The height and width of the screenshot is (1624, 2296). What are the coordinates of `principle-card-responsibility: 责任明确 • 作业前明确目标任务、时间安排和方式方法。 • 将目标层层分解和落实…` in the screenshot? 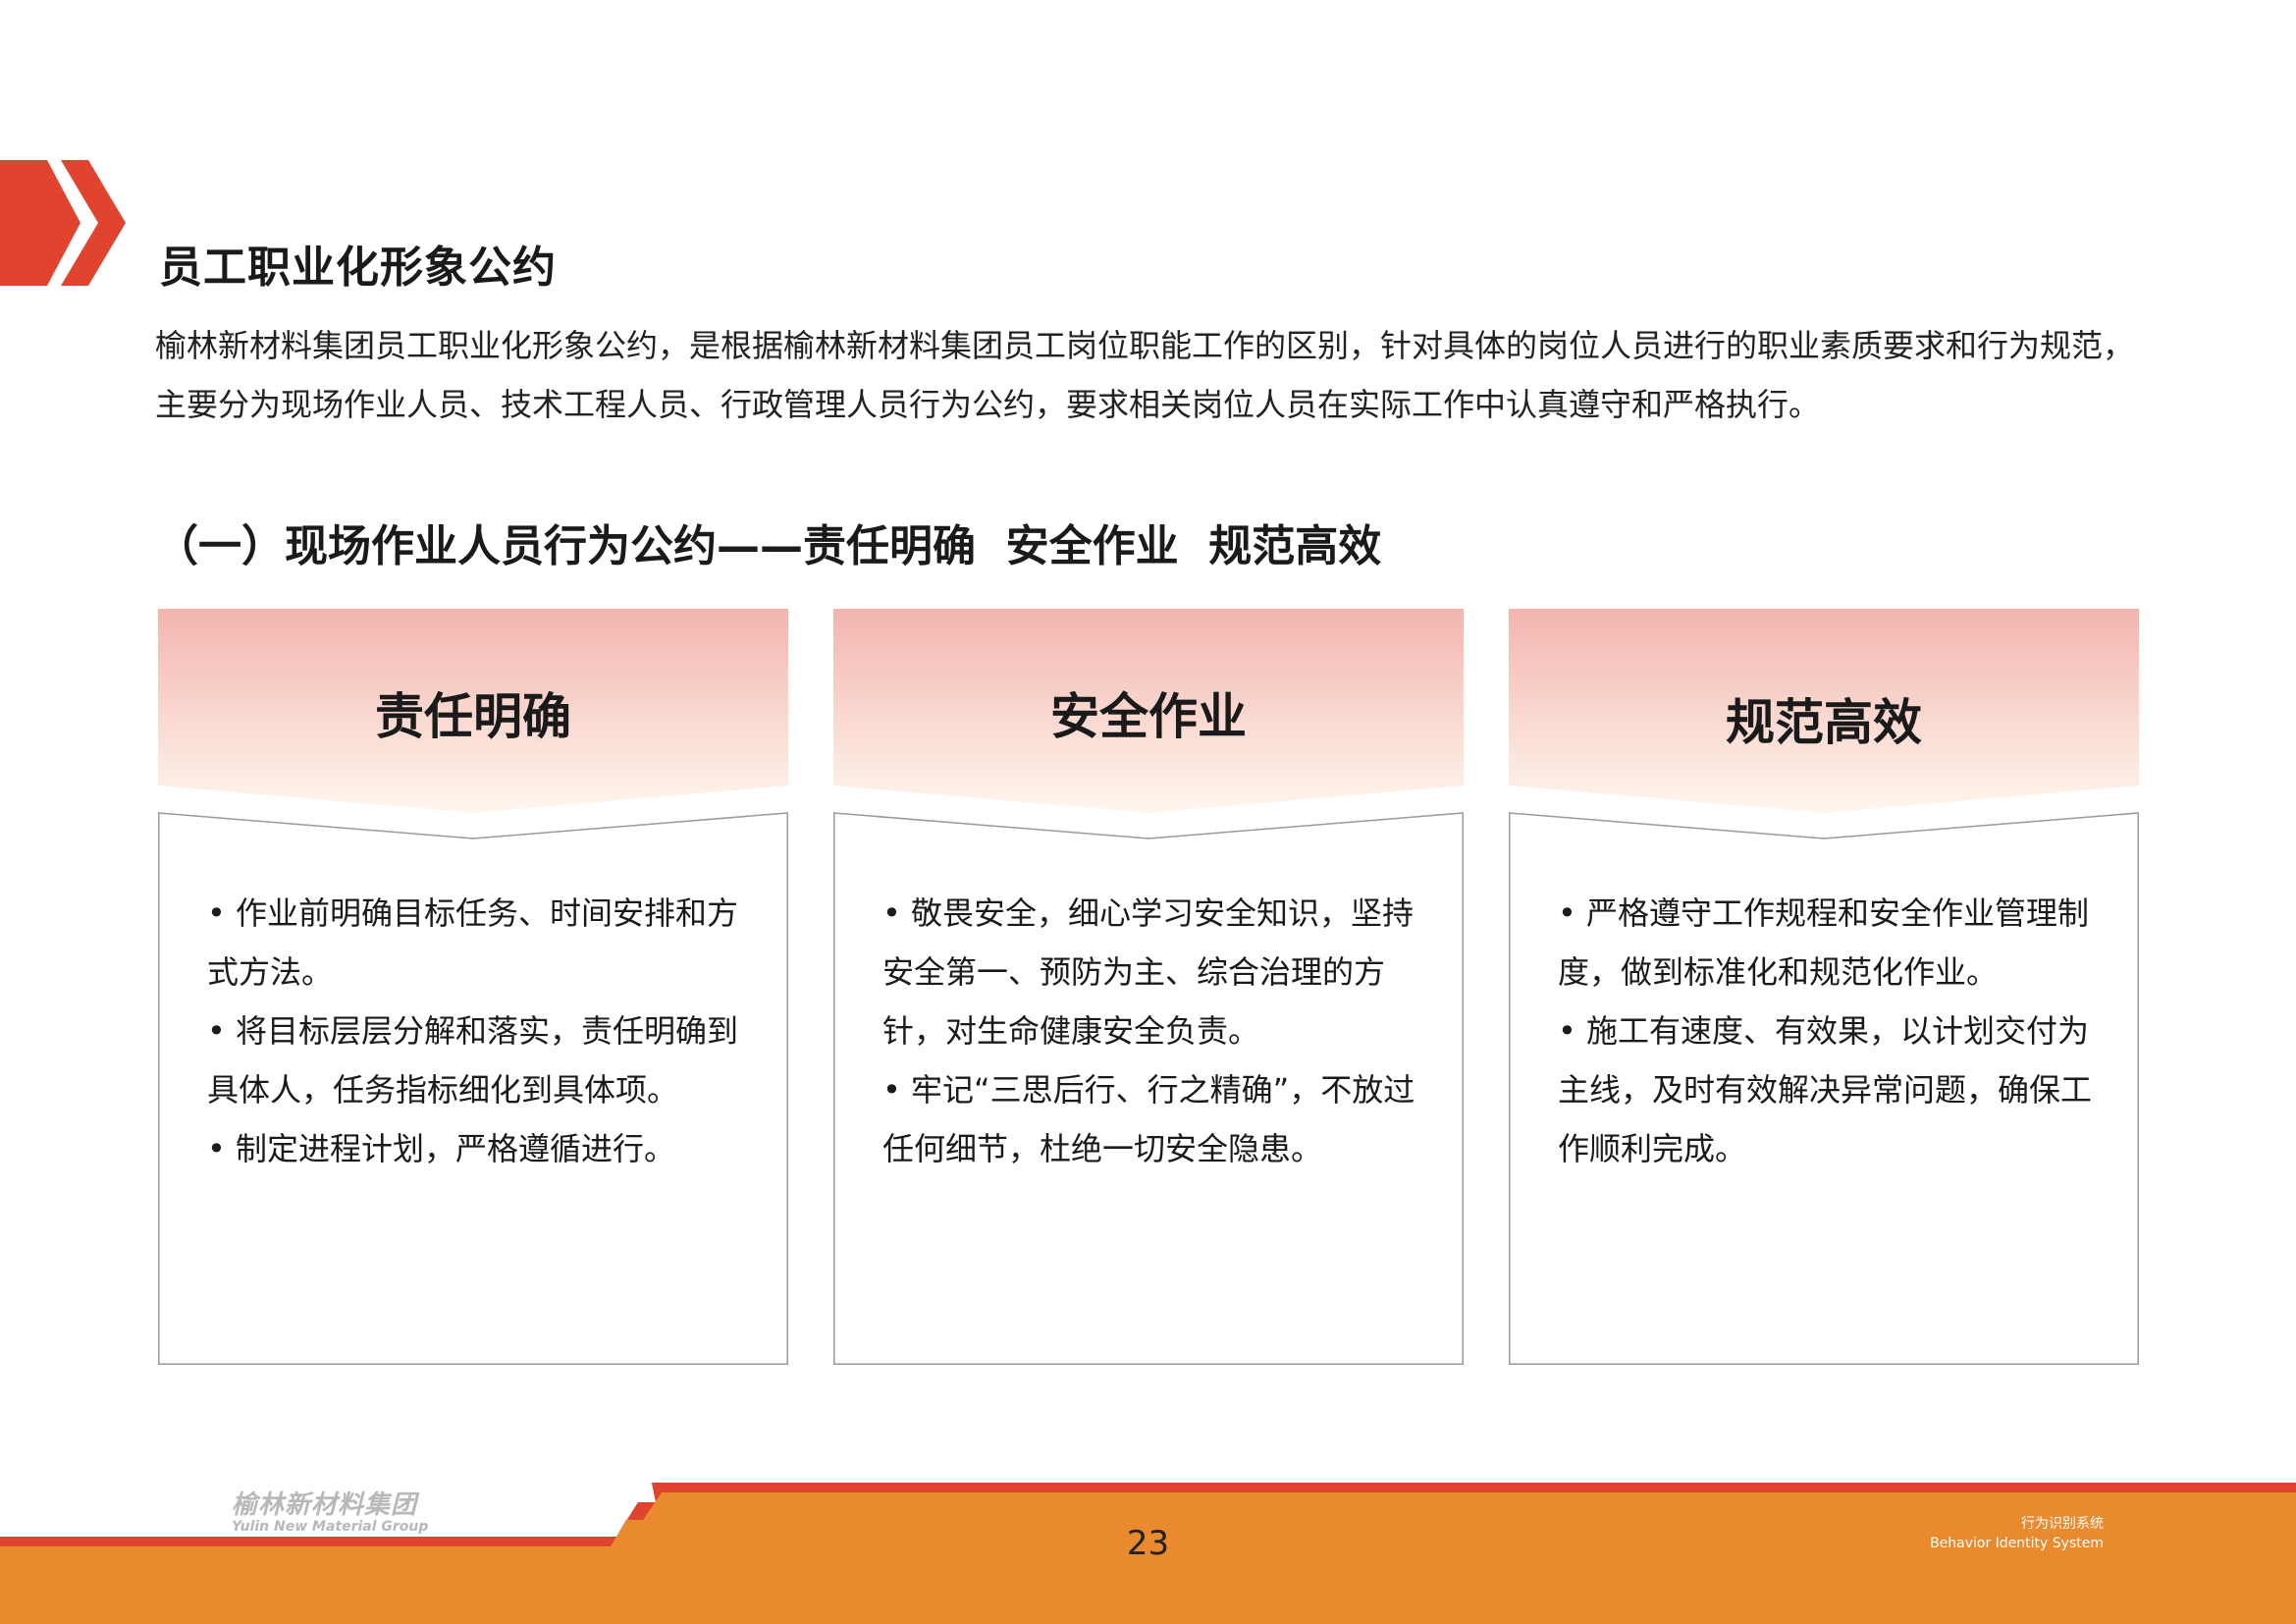 It's located at (473, 987).